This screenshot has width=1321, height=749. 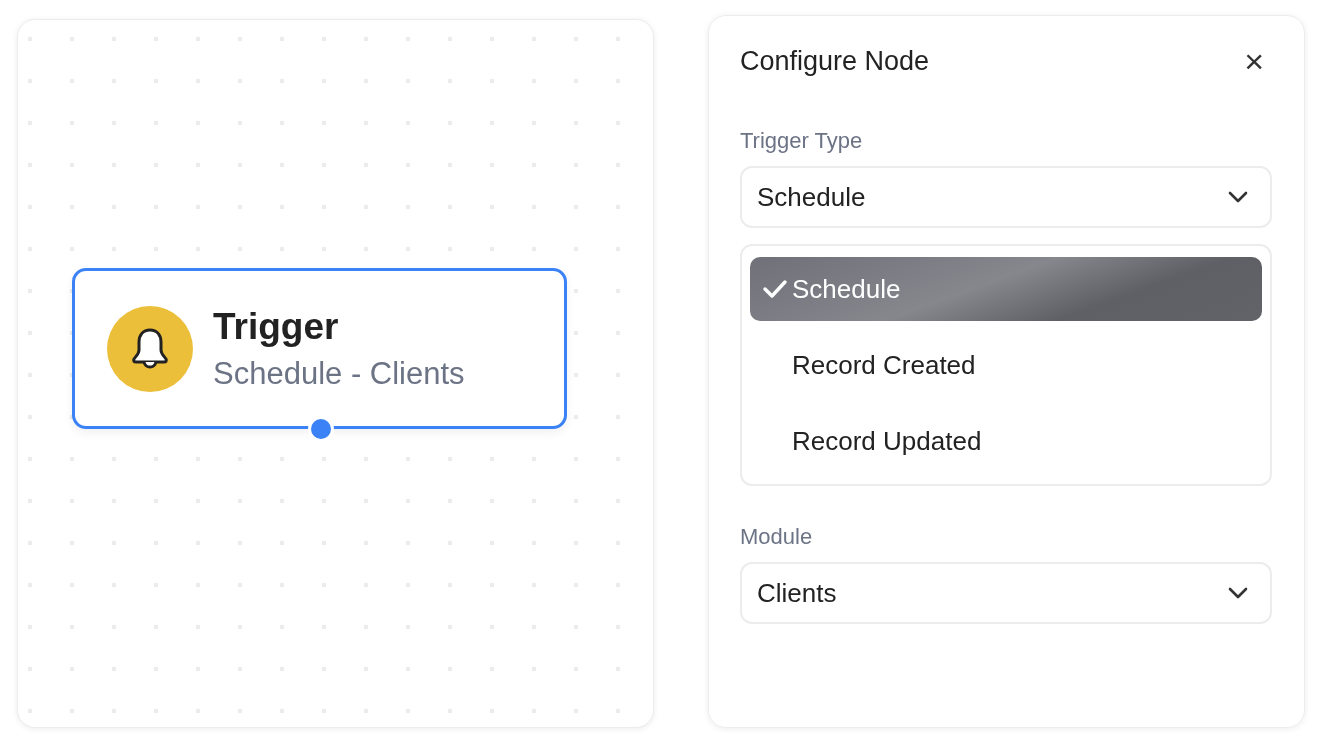 What do you see at coordinates (1254, 61) in the screenshot?
I see `close-button: ×` at bounding box center [1254, 61].